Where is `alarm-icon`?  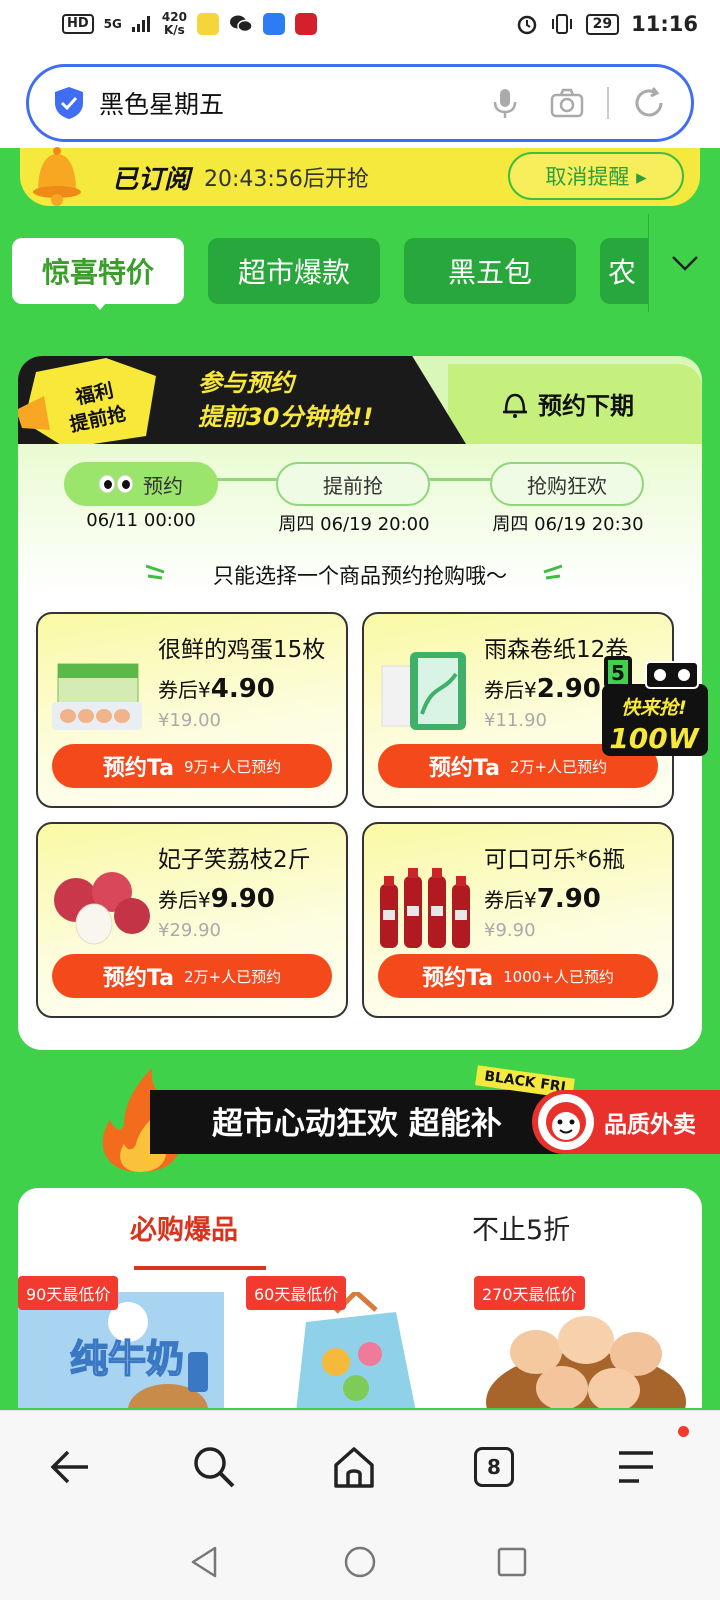 alarm-icon is located at coordinates (526, 25).